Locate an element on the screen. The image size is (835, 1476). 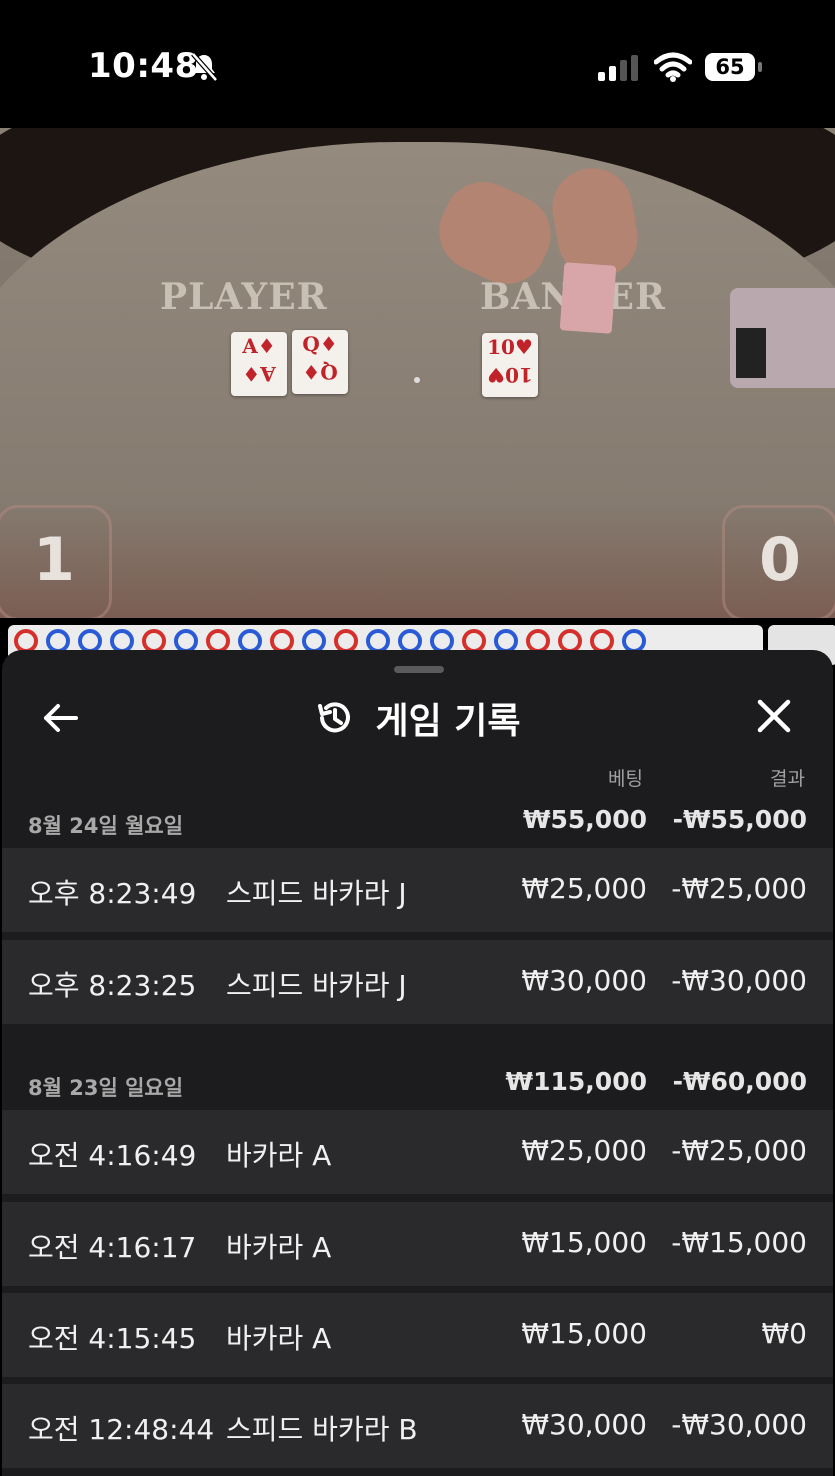
row-time: 오전 4:16:49 is located at coordinates (112, 1155).